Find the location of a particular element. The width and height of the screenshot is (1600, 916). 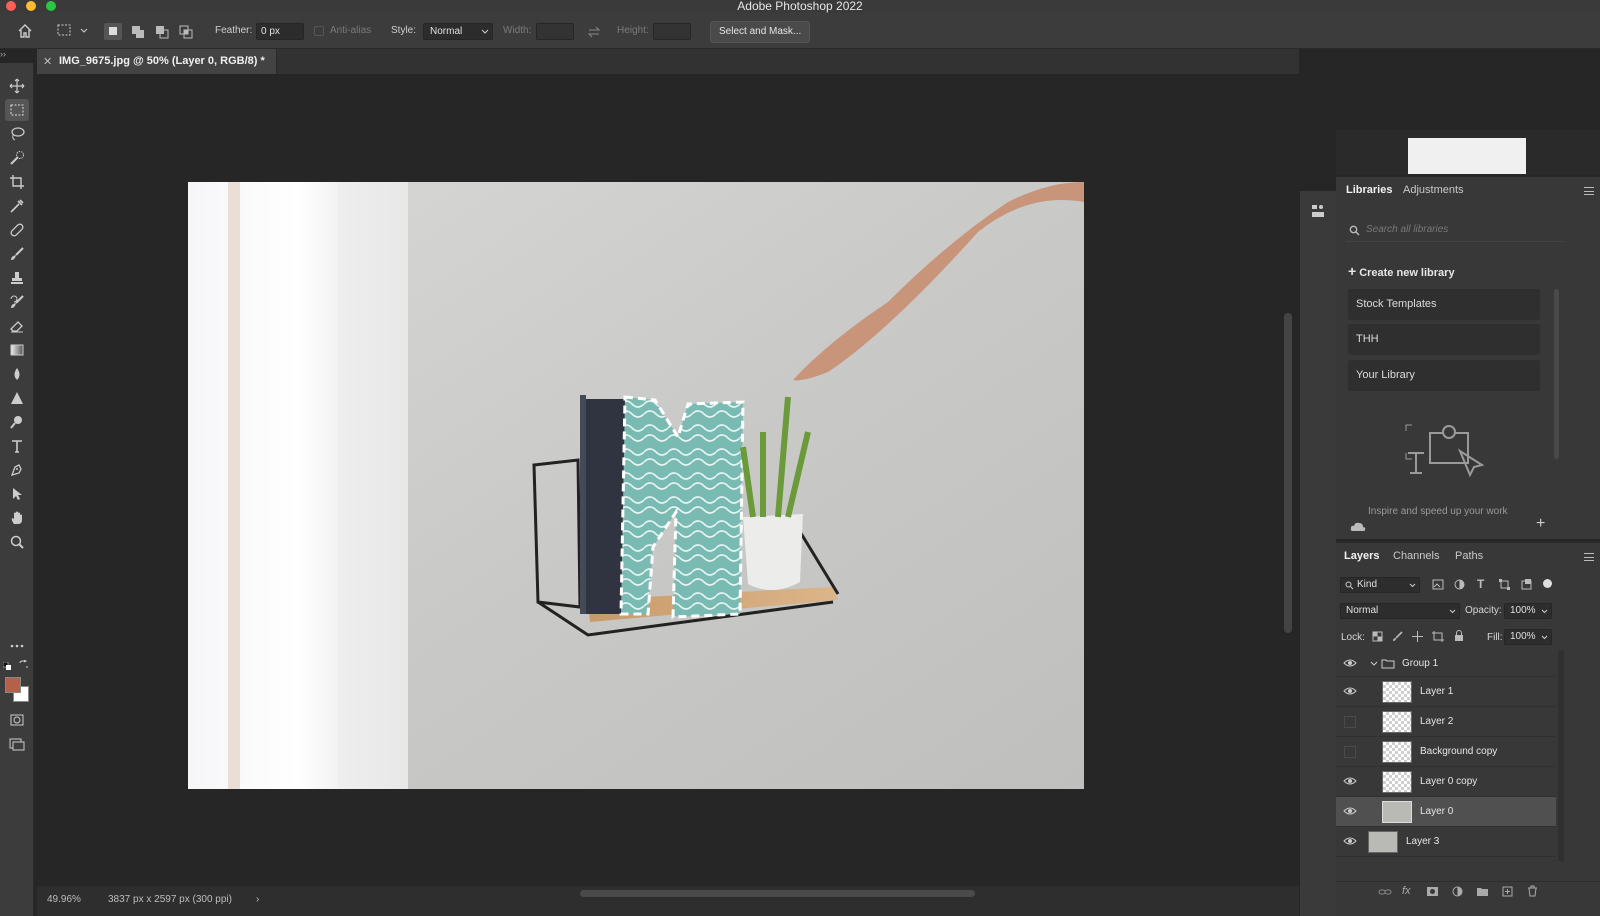

filter-toggle-icon is located at coordinates (1547, 583).